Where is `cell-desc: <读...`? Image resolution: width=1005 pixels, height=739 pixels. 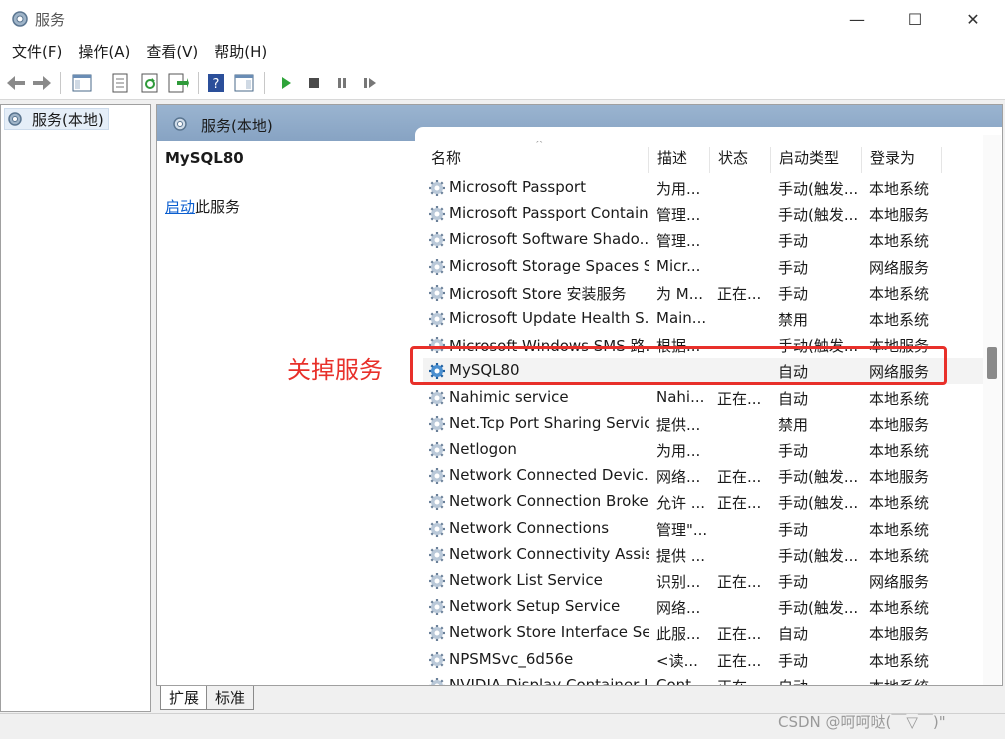 cell-desc: <读... is located at coordinates (677, 660).